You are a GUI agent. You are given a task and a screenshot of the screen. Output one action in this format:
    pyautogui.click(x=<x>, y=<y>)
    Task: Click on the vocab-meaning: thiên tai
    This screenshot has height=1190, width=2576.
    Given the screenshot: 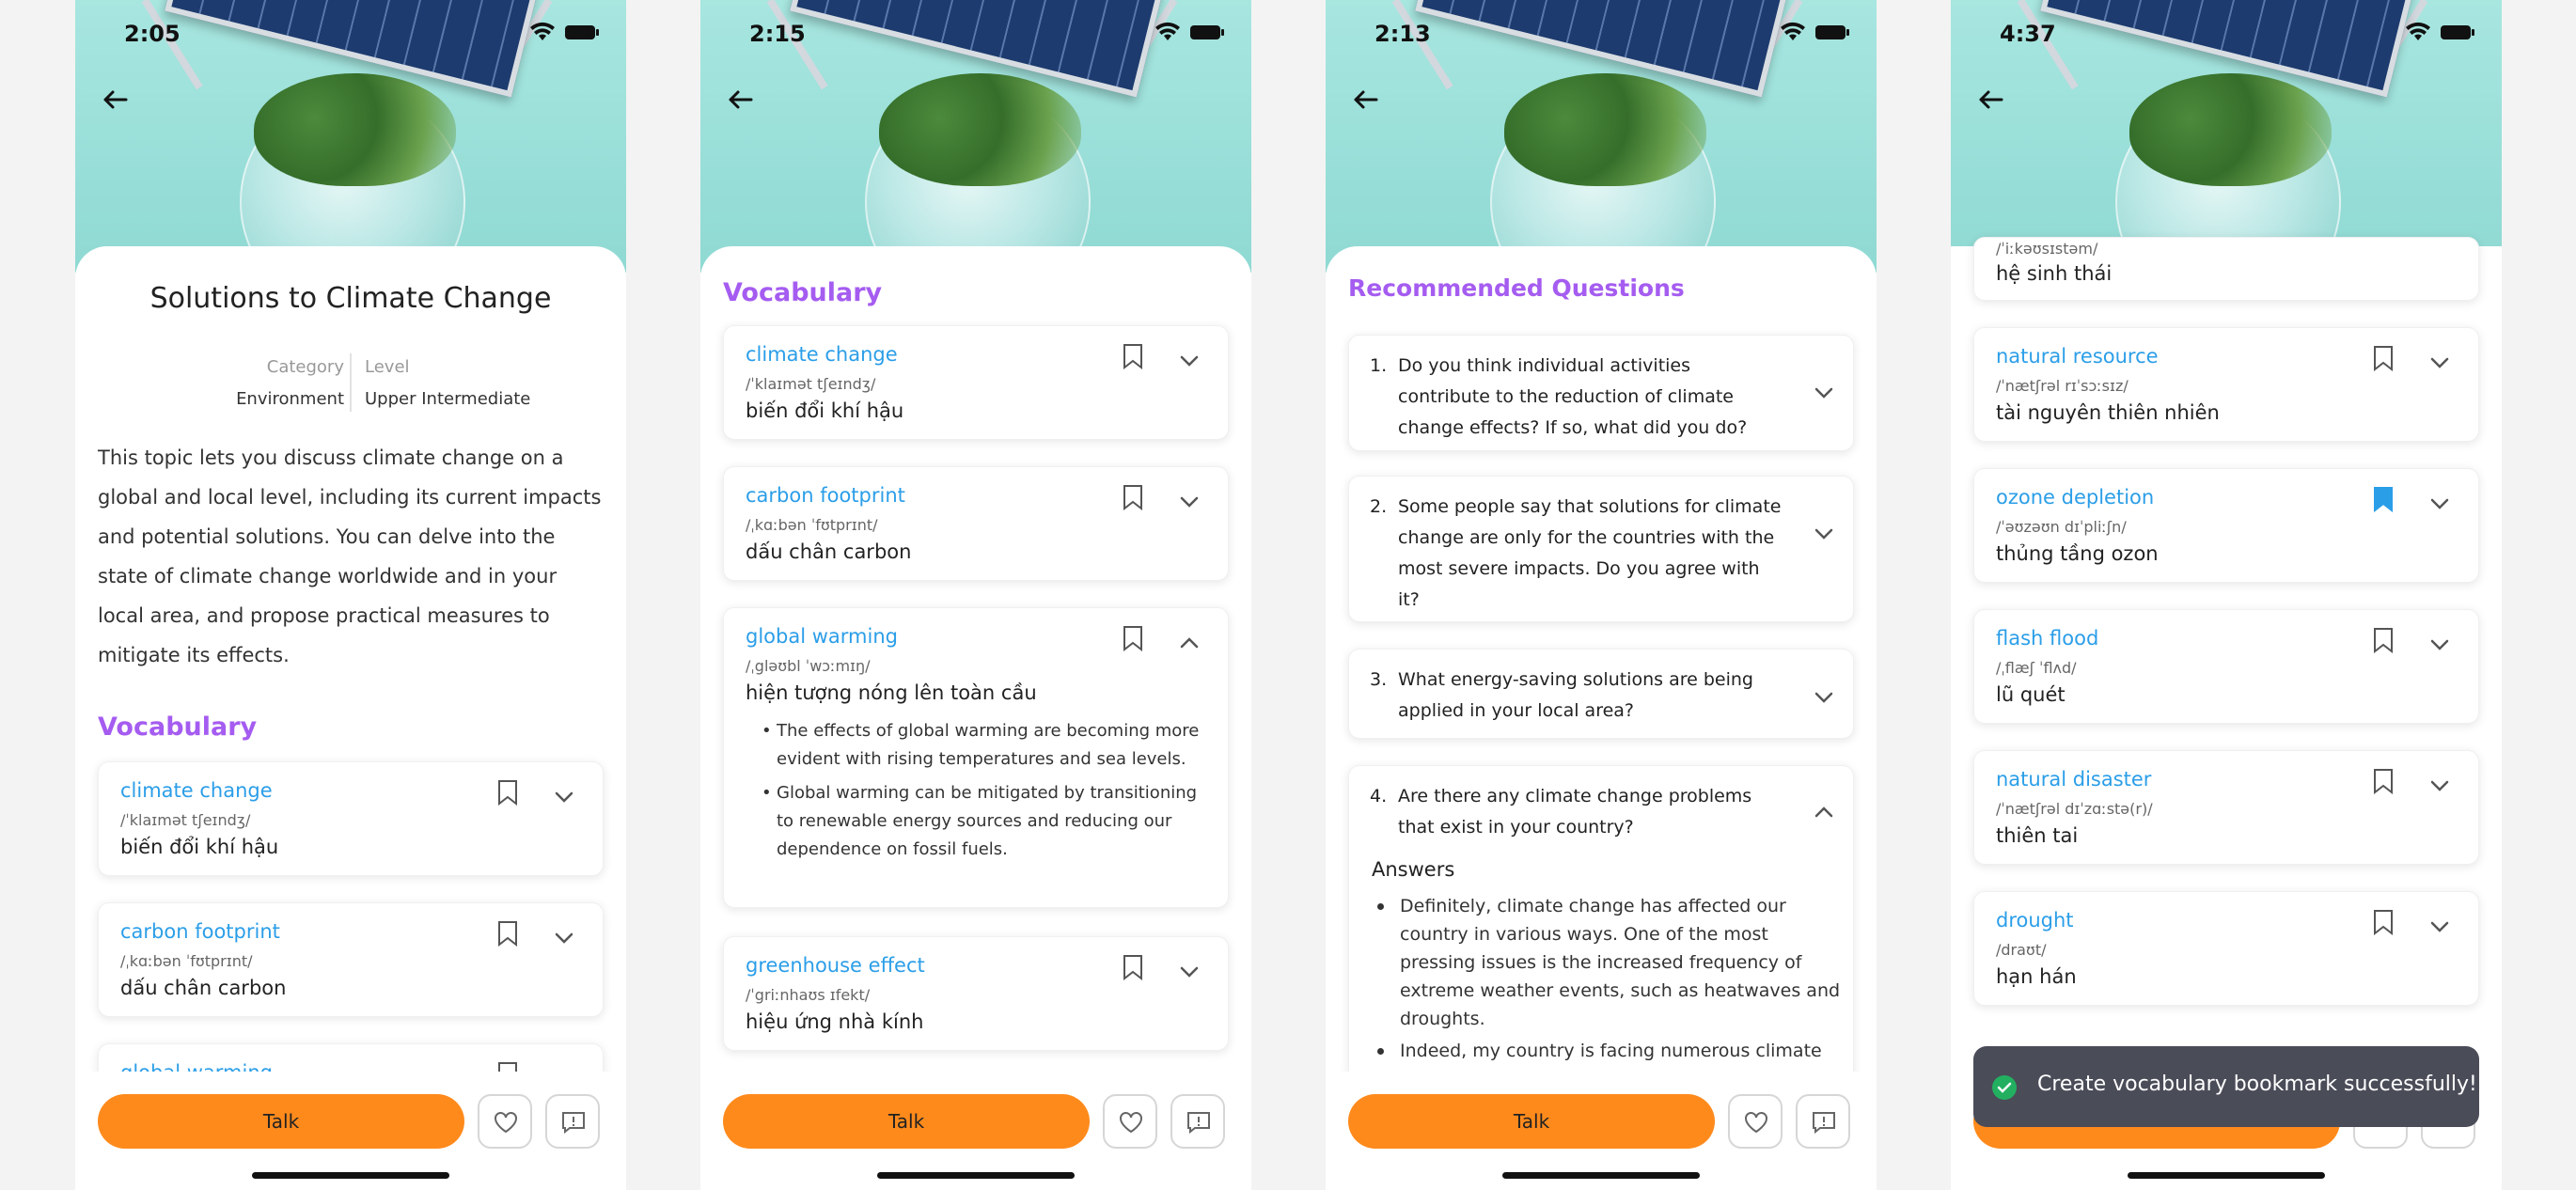 What is the action you would take?
    pyautogui.click(x=2038, y=835)
    